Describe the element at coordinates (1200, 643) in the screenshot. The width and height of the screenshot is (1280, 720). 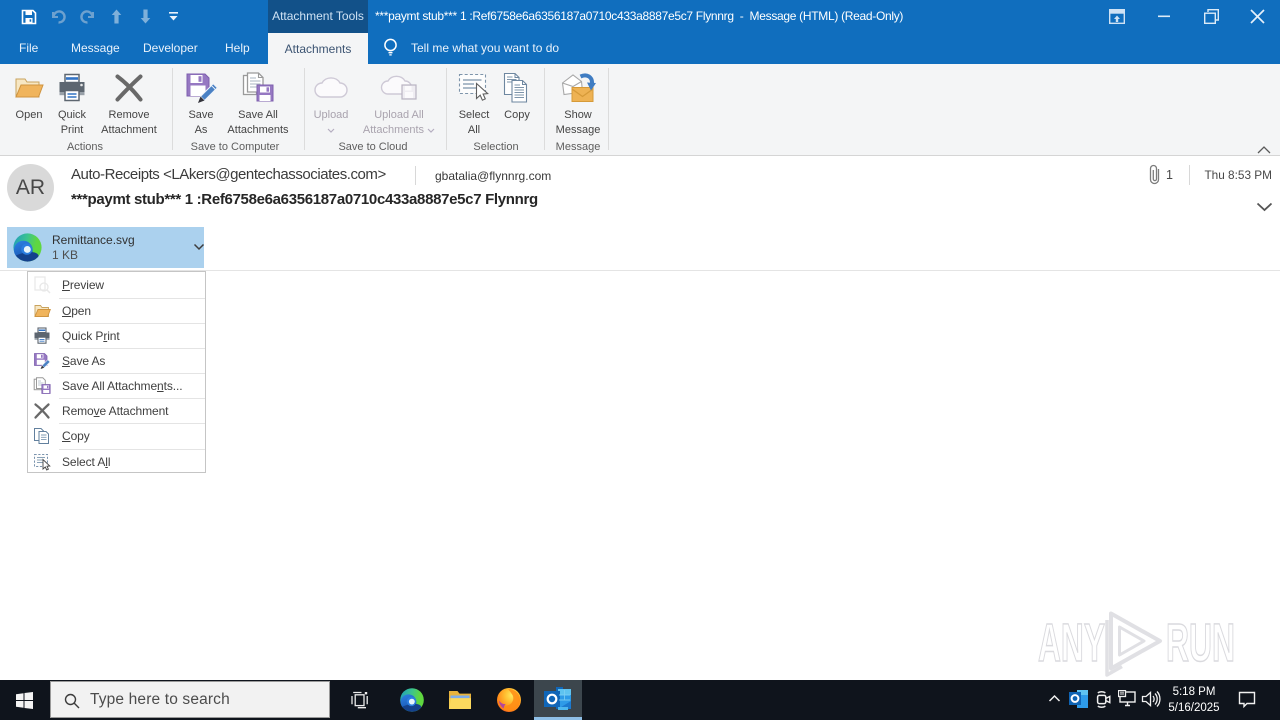
I see `svg-text: RUN` at that location.